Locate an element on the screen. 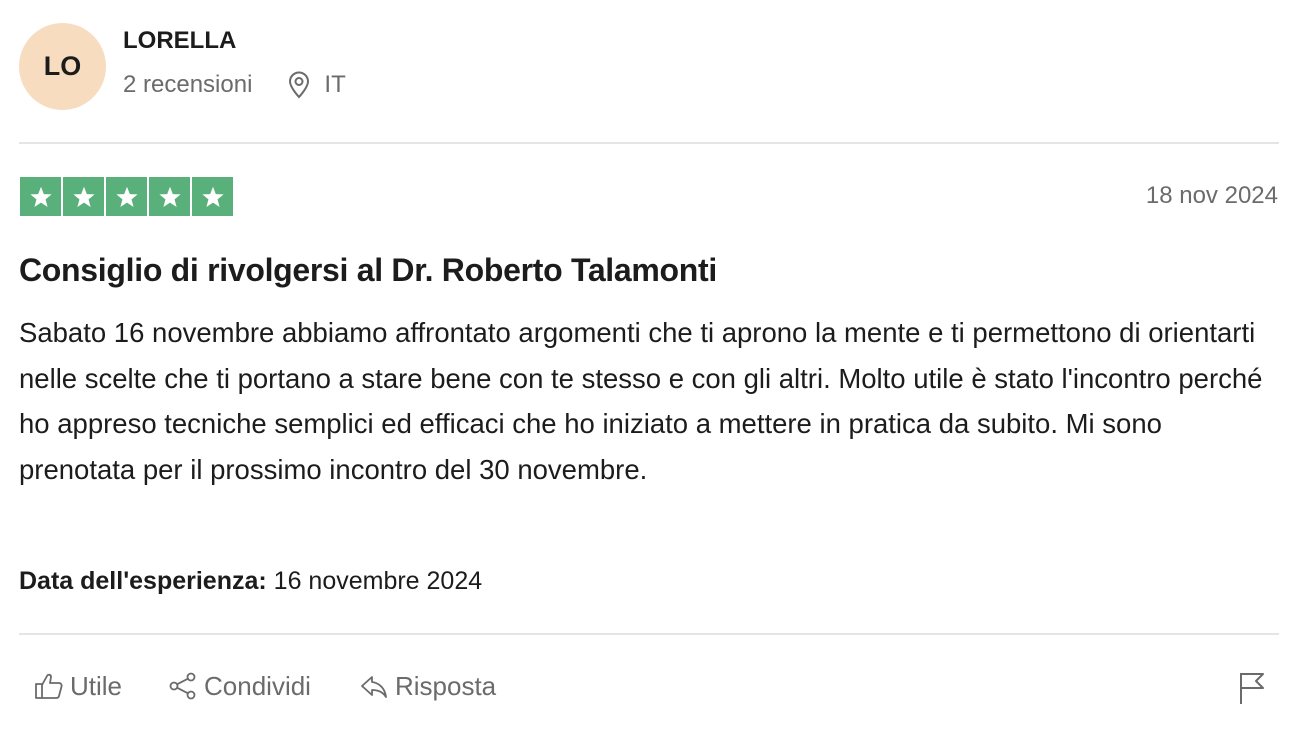 The width and height of the screenshot is (1308, 737). location-pin-icon is located at coordinates (299, 85).